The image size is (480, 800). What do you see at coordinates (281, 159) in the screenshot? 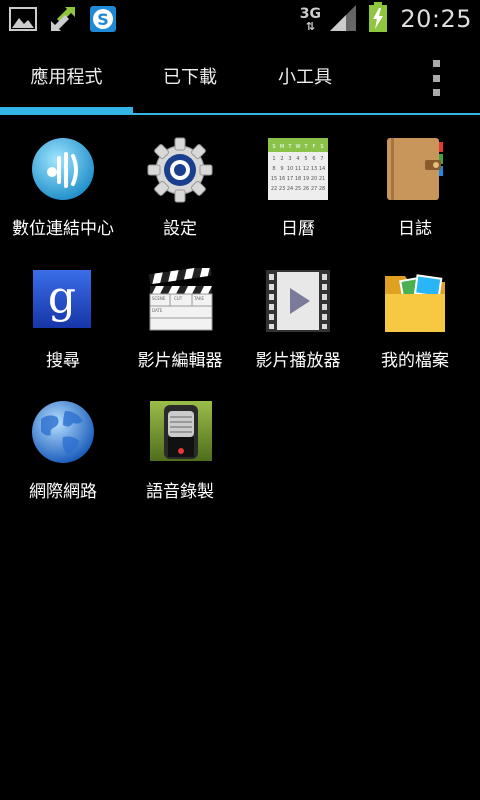
I see `calendar-day: 2` at bounding box center [281, 159].